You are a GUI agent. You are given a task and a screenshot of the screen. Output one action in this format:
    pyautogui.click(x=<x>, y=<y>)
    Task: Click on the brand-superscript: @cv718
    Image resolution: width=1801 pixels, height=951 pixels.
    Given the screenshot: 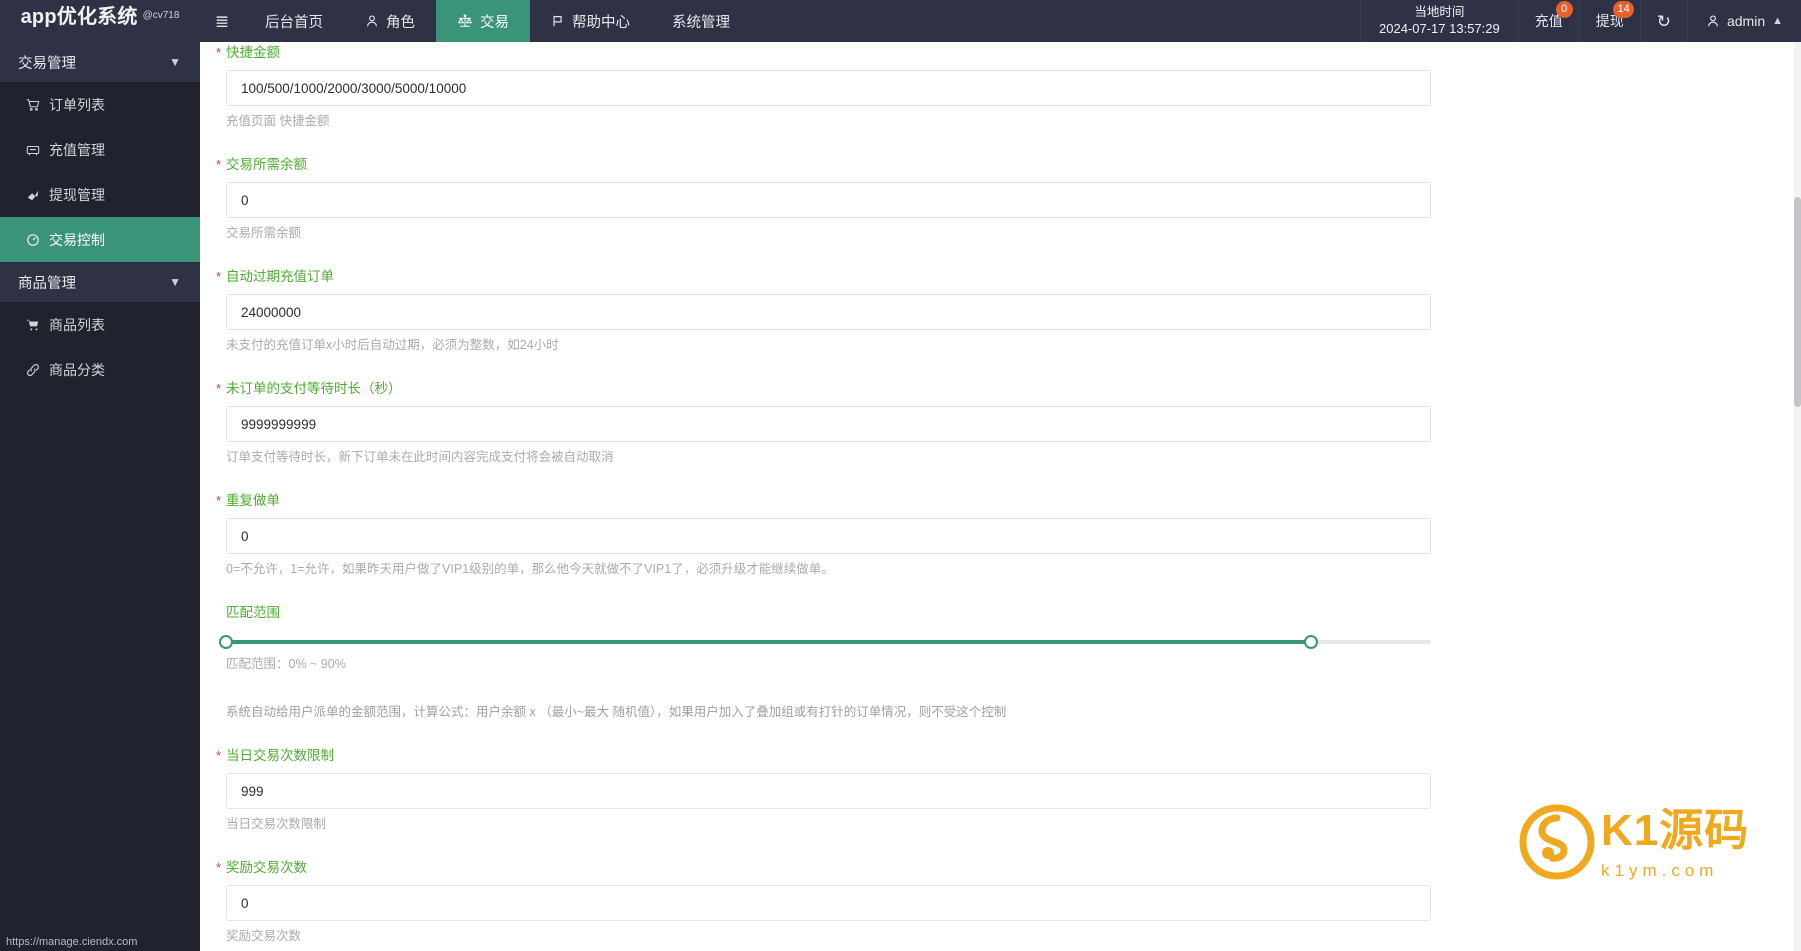 What is the action you would take?
    pyautogui.click(x=161, y=15)
    